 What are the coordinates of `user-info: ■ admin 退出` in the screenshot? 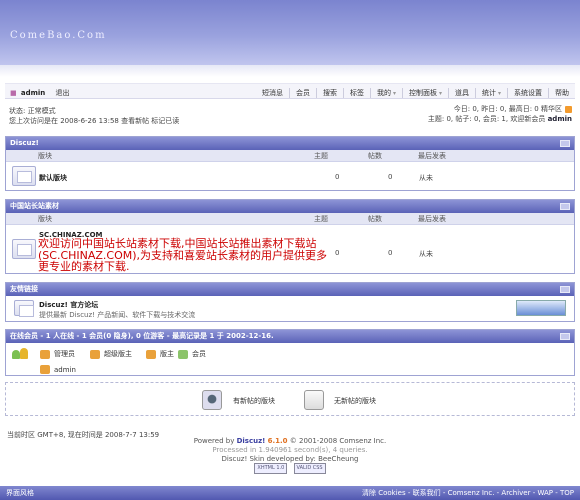 It's located at (40, 93).